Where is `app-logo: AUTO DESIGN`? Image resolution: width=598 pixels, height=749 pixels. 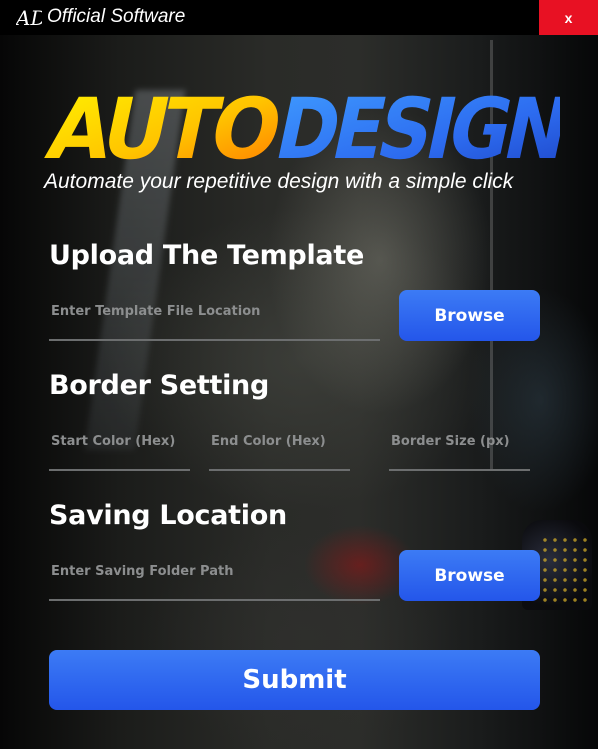 app-logo: AUTO DESIGN is located at coordinates (300, 124).